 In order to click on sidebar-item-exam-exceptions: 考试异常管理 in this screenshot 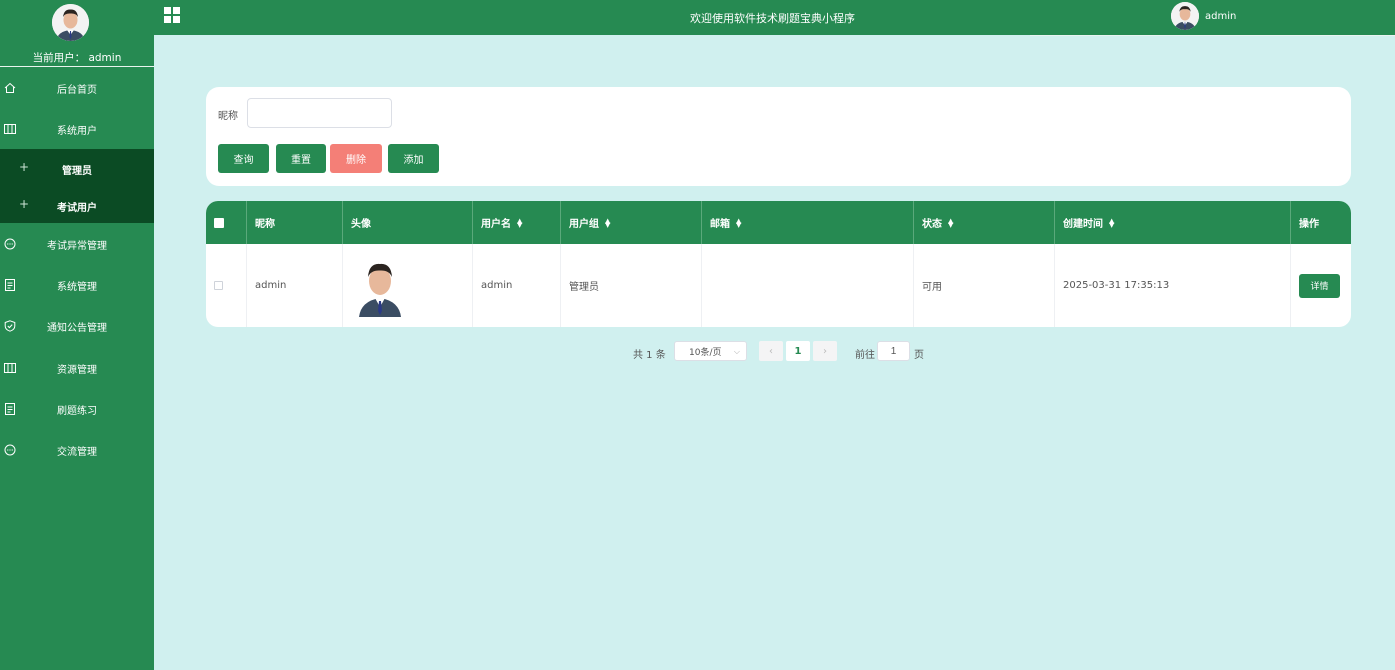, I will do `click(77, 244)`.